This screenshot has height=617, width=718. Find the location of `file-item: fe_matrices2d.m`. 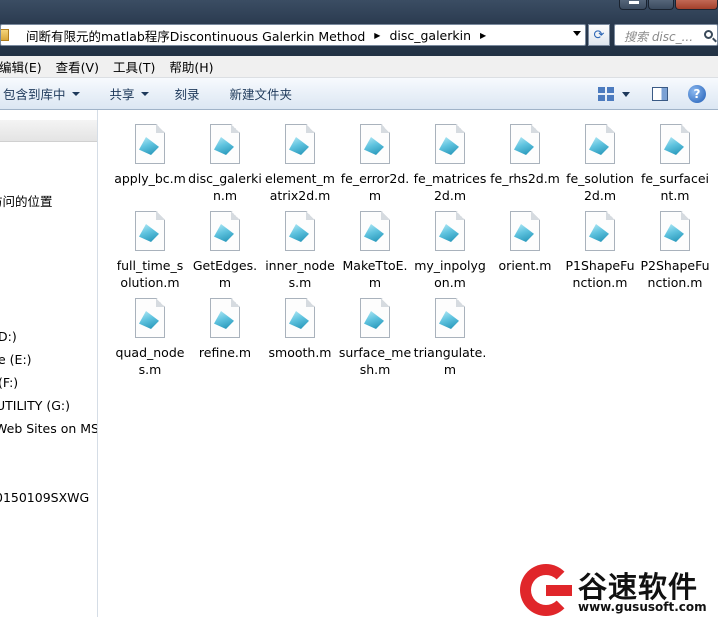

file-item: fe_matrices2d.m is located at coordinates (450, 164).